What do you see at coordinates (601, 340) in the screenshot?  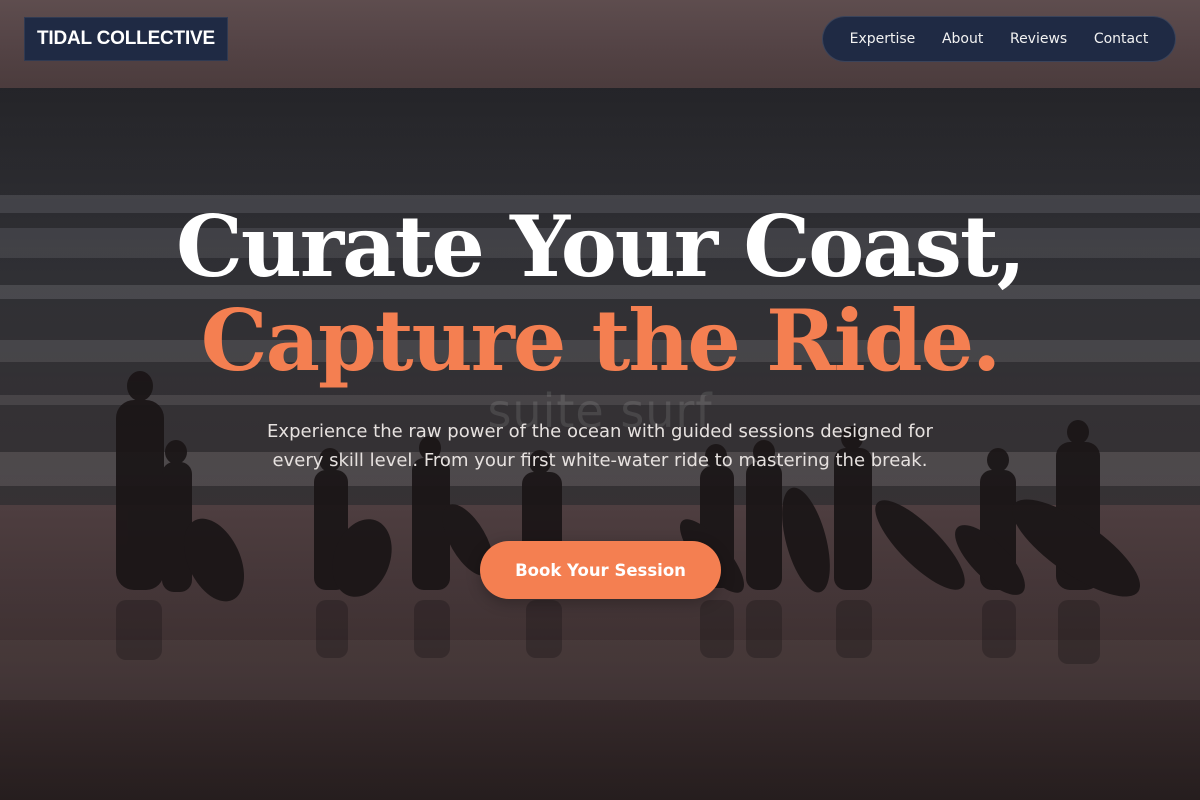 I see `hero-title-line-2: Capture the Ride.` at bounding box center [601, 340].